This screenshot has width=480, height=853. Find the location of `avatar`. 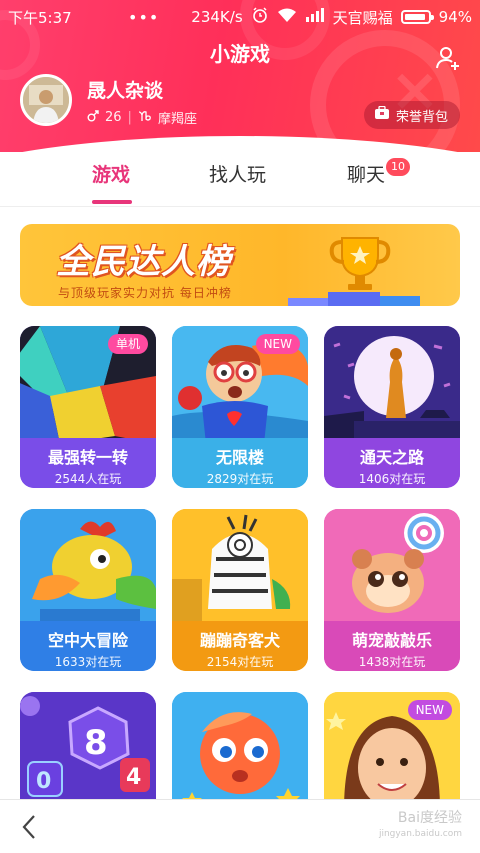

avatar is located at coordinates (46, 100).